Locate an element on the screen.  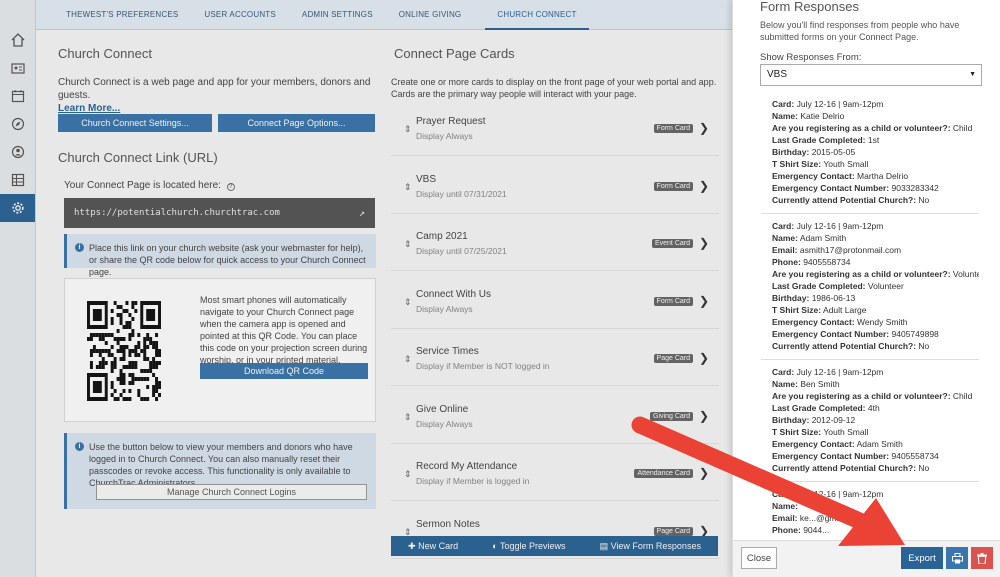
response-field: Currently attend Potential Church?: No is located at coordinates (870, 200).